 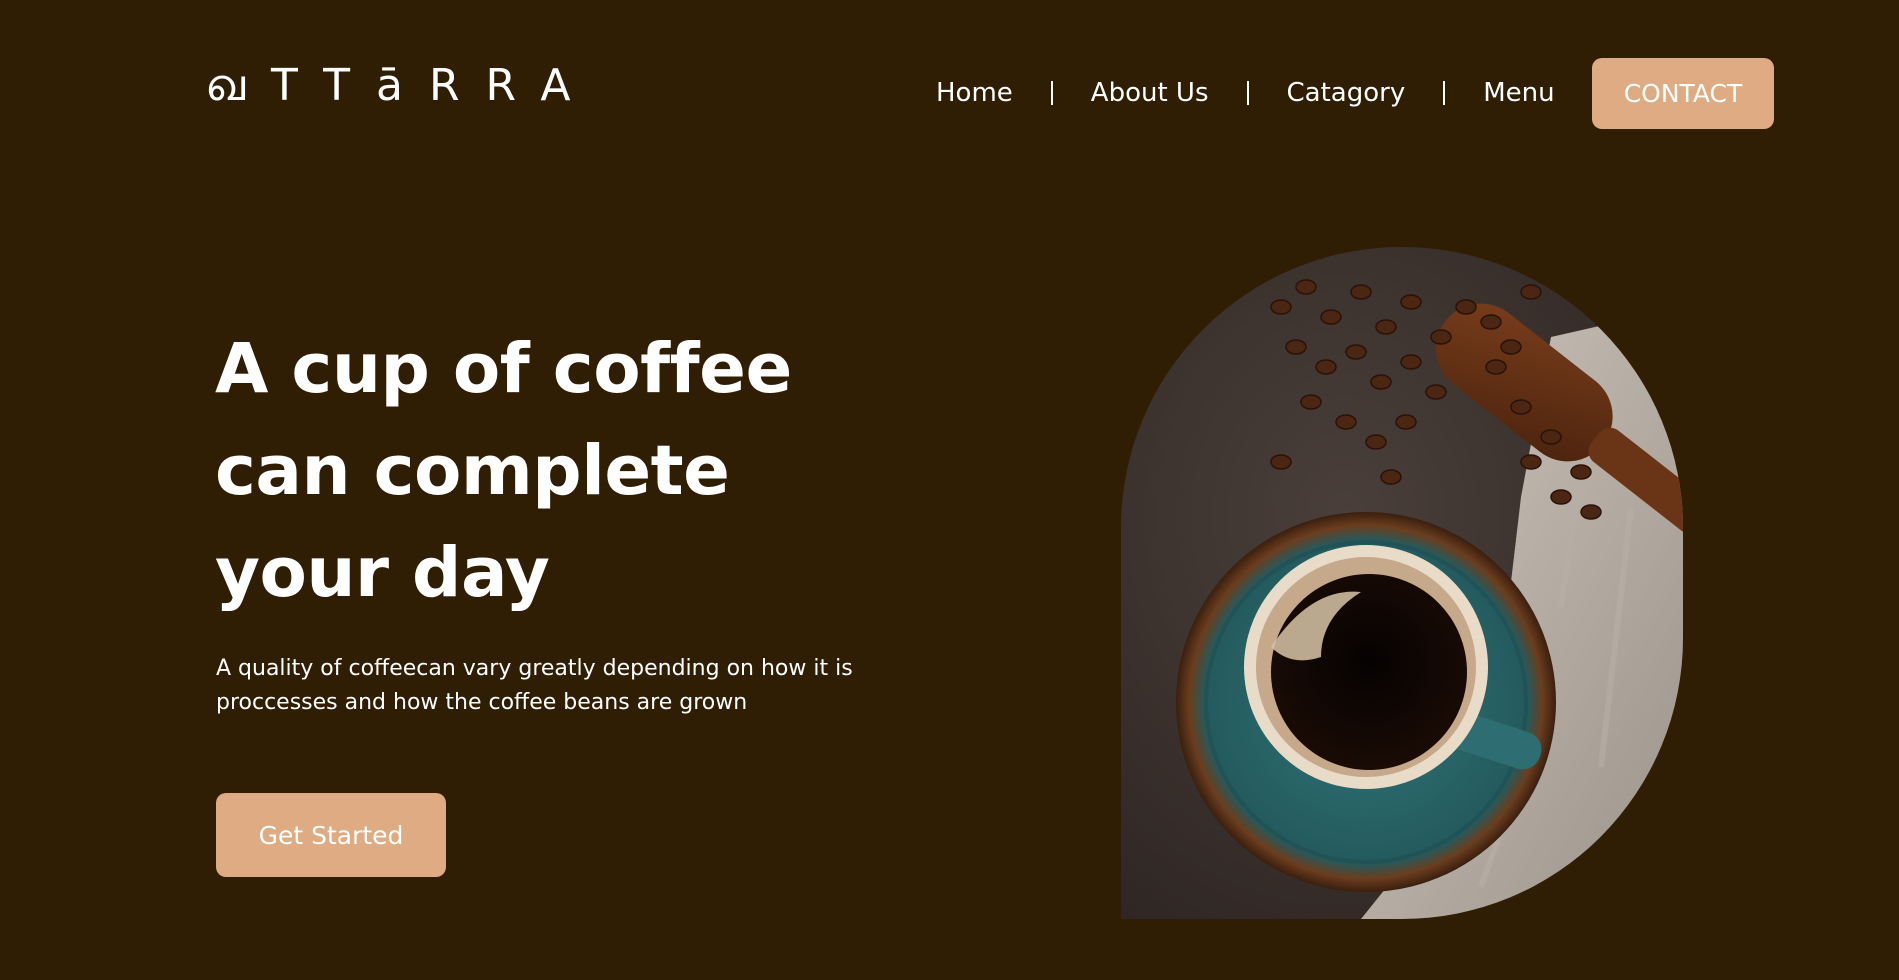 What do you see at coordinates (1683, 93) in the screenshot?
I see `contact-button: CONTACT` at bounding box center [1683, 93].